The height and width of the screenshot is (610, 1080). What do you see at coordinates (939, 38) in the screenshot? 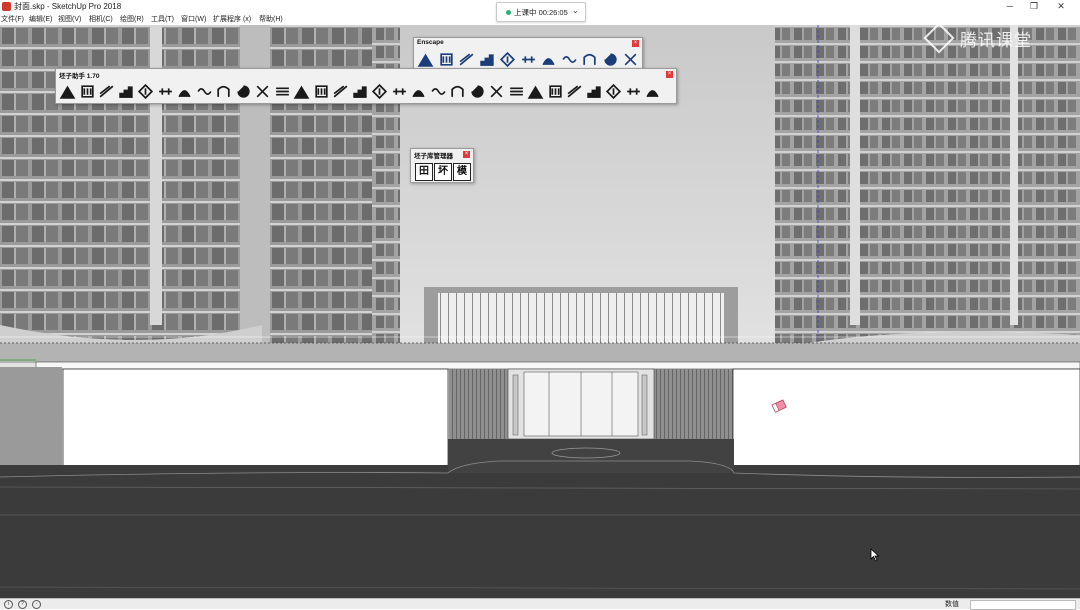
I see `tencent-classroom-logo-icon` at bounding box center [939, 38].